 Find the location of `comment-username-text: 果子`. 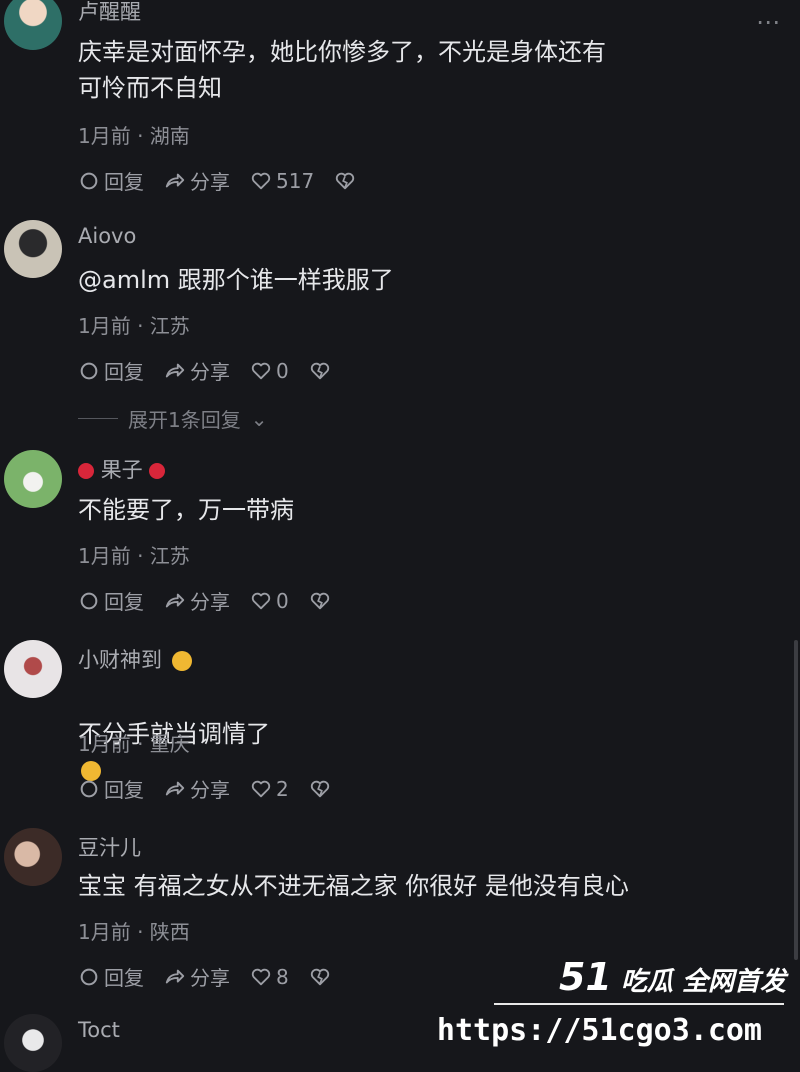

comment-username-text: 果子 is located at coordinates (121, 470).